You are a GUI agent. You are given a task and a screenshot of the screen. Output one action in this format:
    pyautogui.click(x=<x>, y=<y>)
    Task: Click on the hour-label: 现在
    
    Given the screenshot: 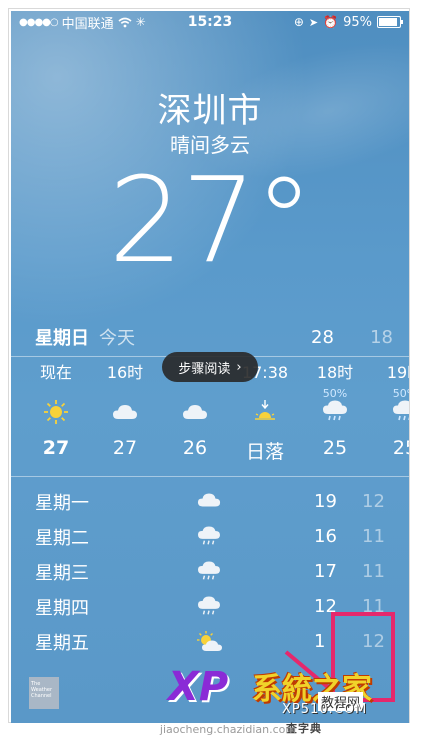 What is the action you would take?
    pyautogui.click(x=55, y=372)
    